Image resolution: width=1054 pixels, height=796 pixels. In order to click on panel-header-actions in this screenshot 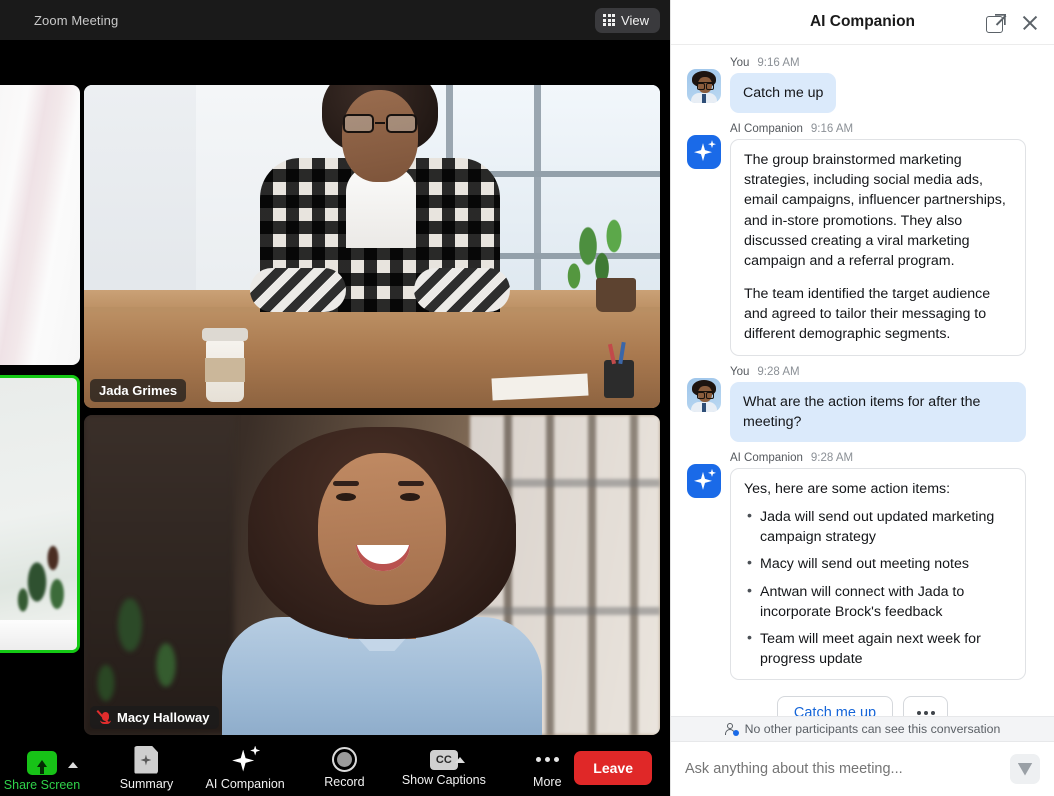, I will do `click(1013, 22)`.